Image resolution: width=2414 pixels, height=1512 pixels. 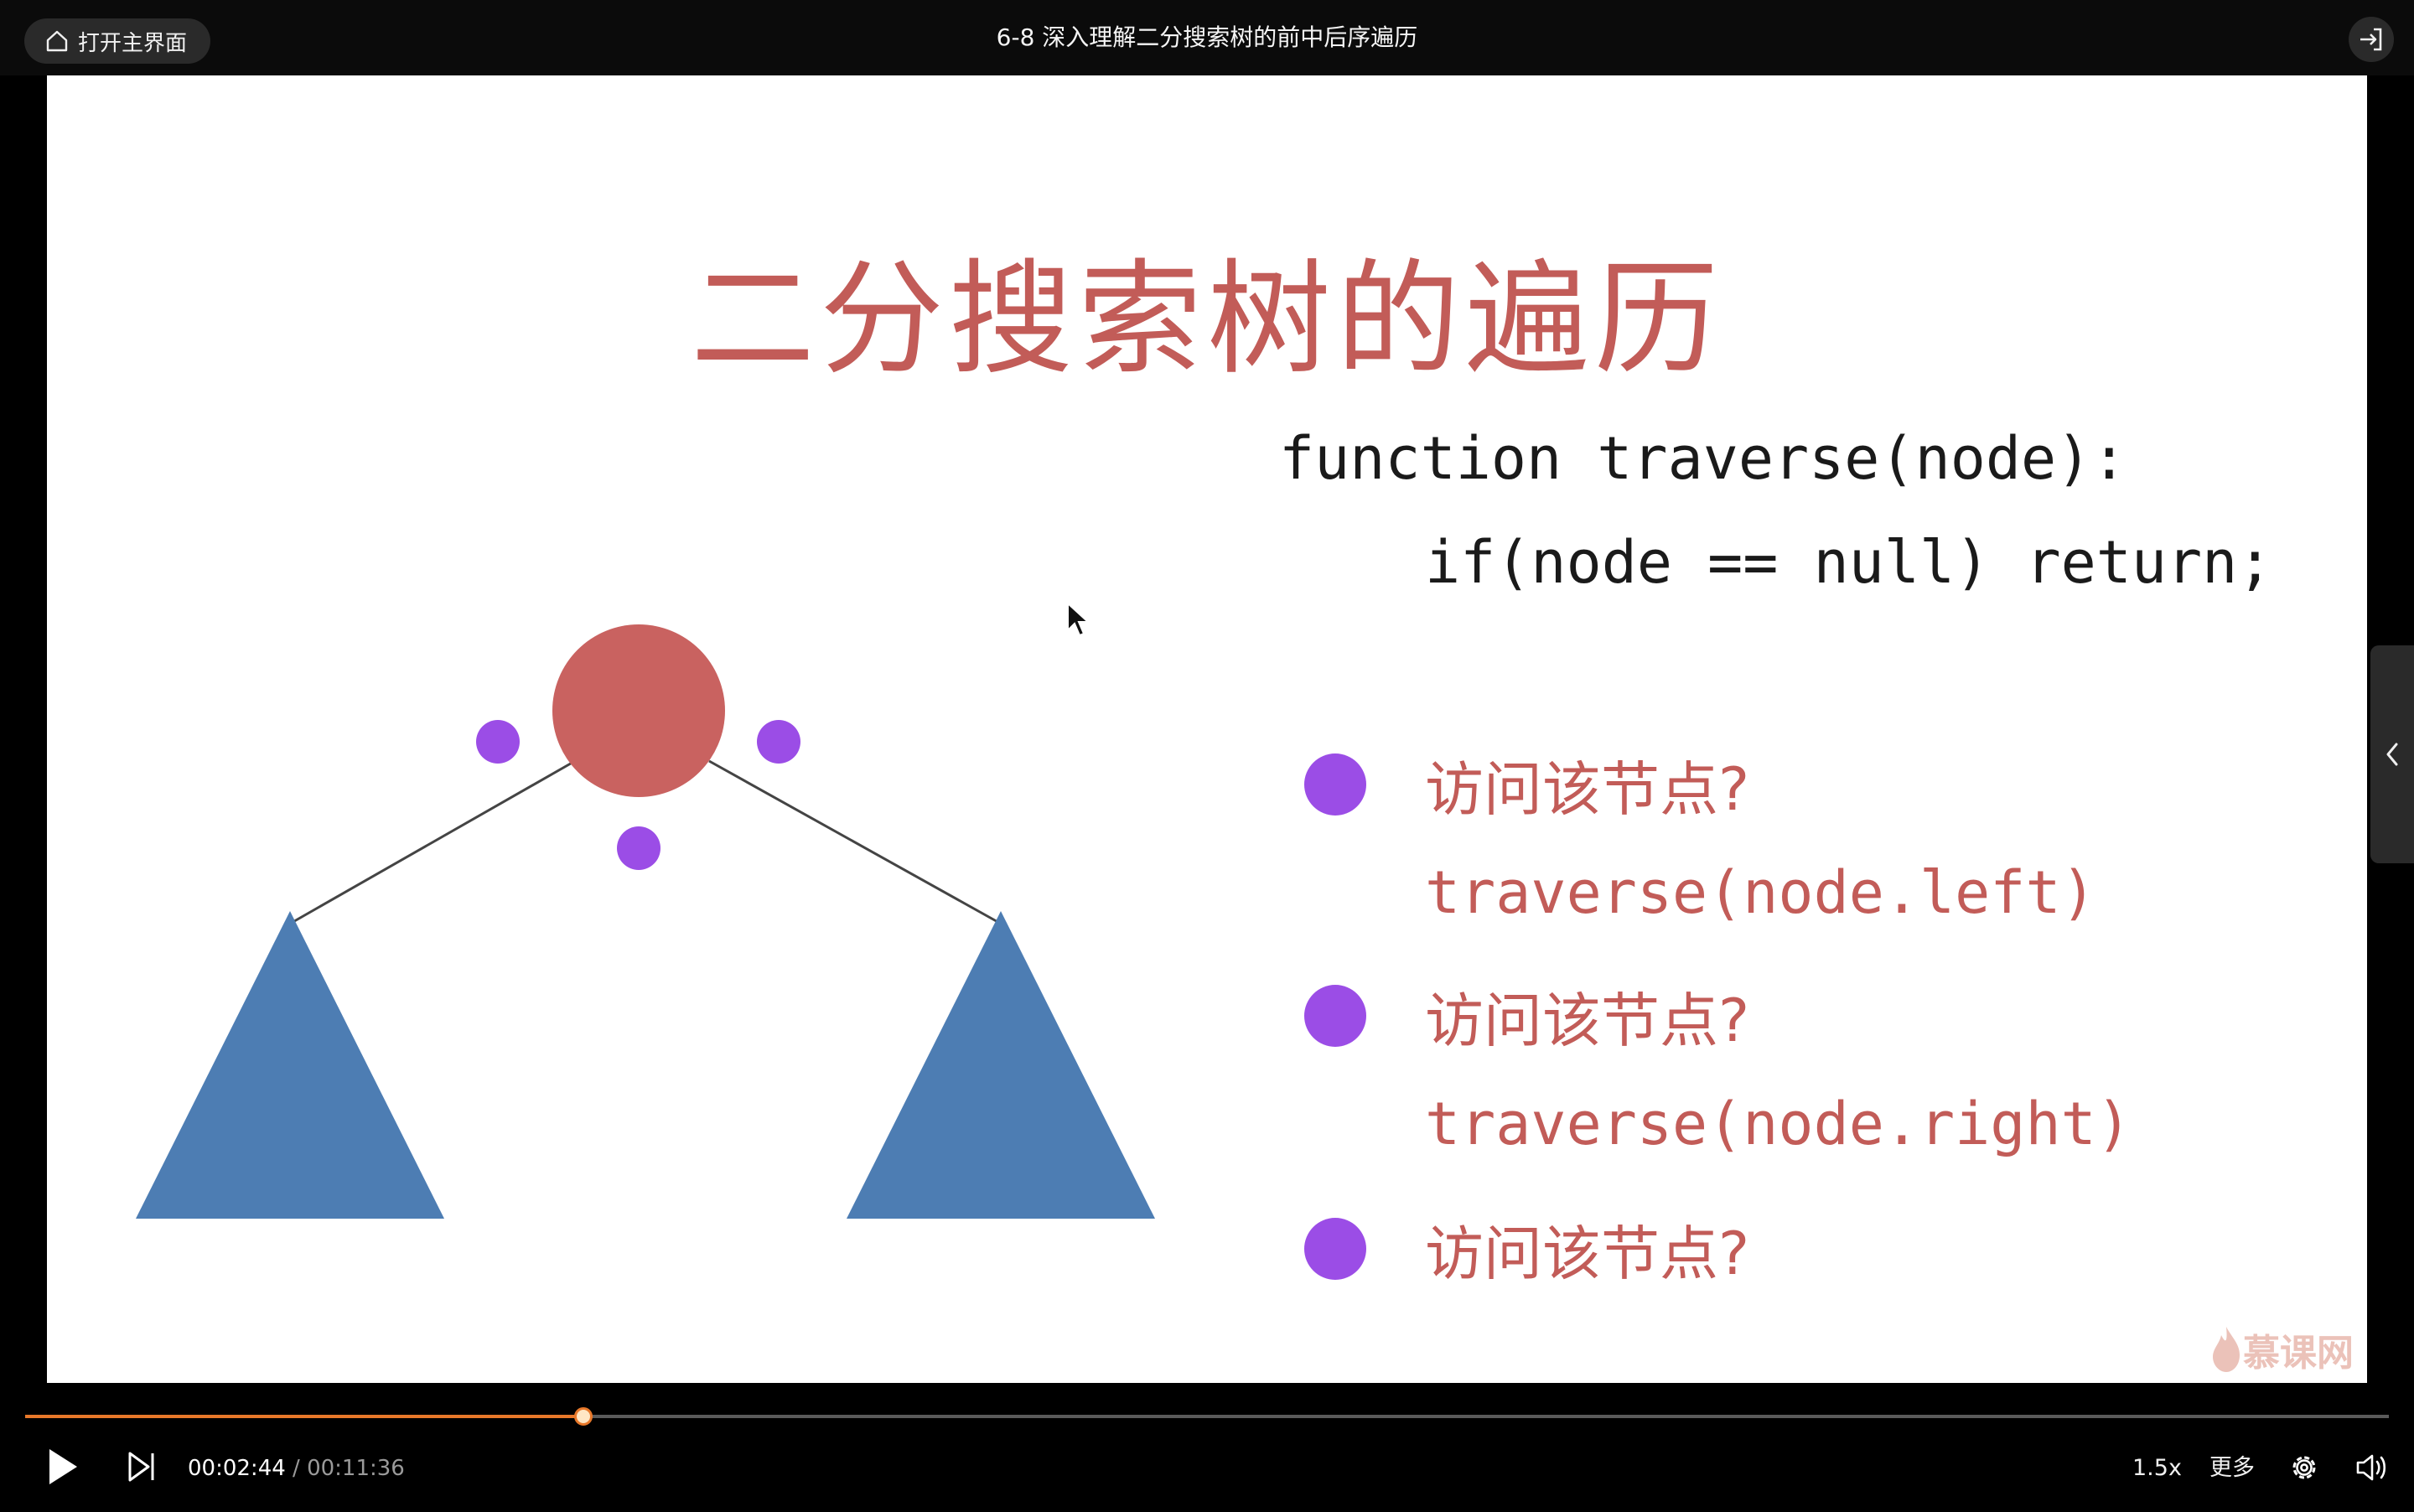 I want to click on step-visit-in: 访问该节点?, so click(x=1526, y=1016).